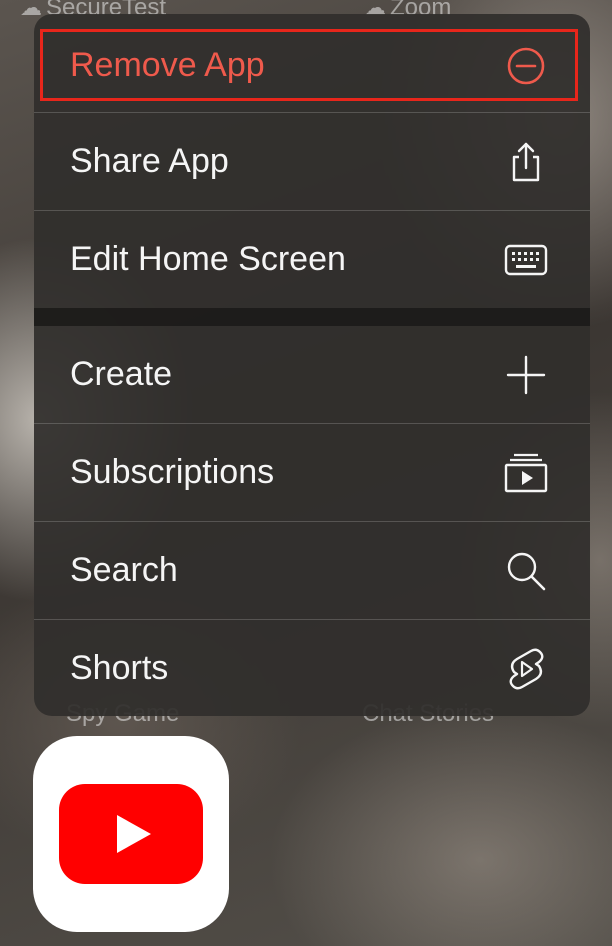 The height and width of the screenshot is (946, 612). What do you see at coordinates (312, 570) in the screenshot?
I see `search-menu-item: Search` at bounding box center [312, 570].